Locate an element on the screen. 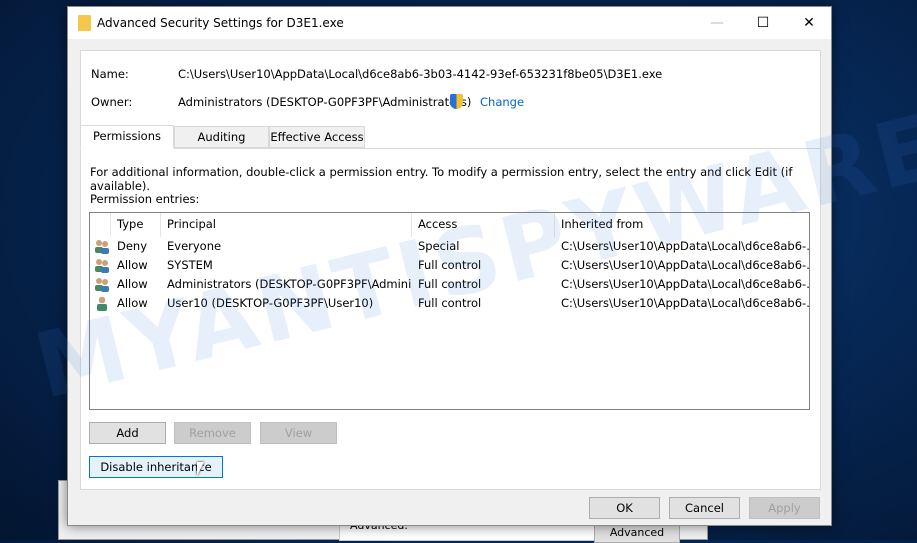 The image size is (917, 543). column-header-principal: Principal is located at coordinates (286, 225).